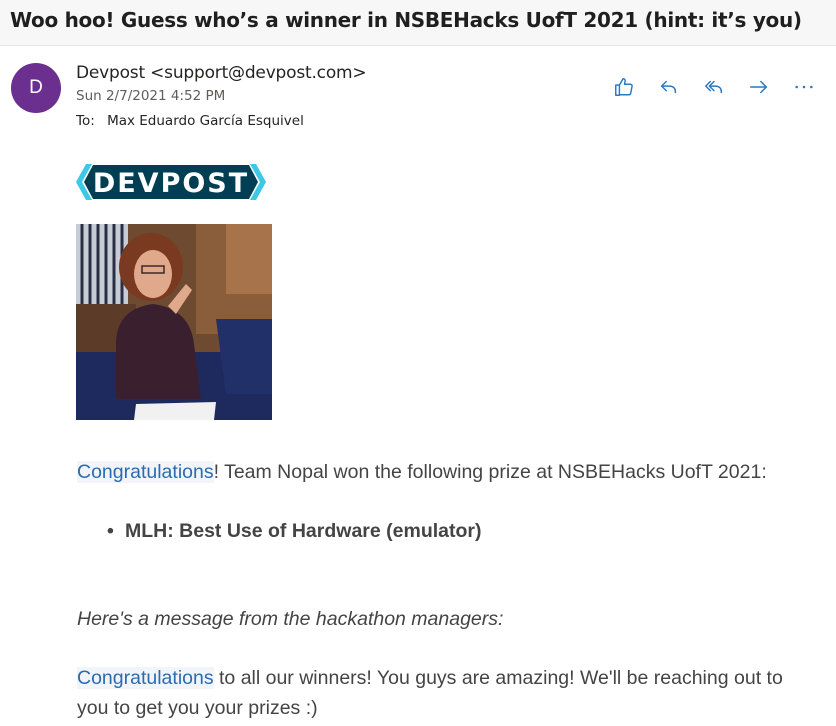 This screenshot has height=726, width=836. What do you see at coordinates (145, 472) in the screenshot?
I see `congratulations-link-1: Congratulations` at bounding box center [145, 472].